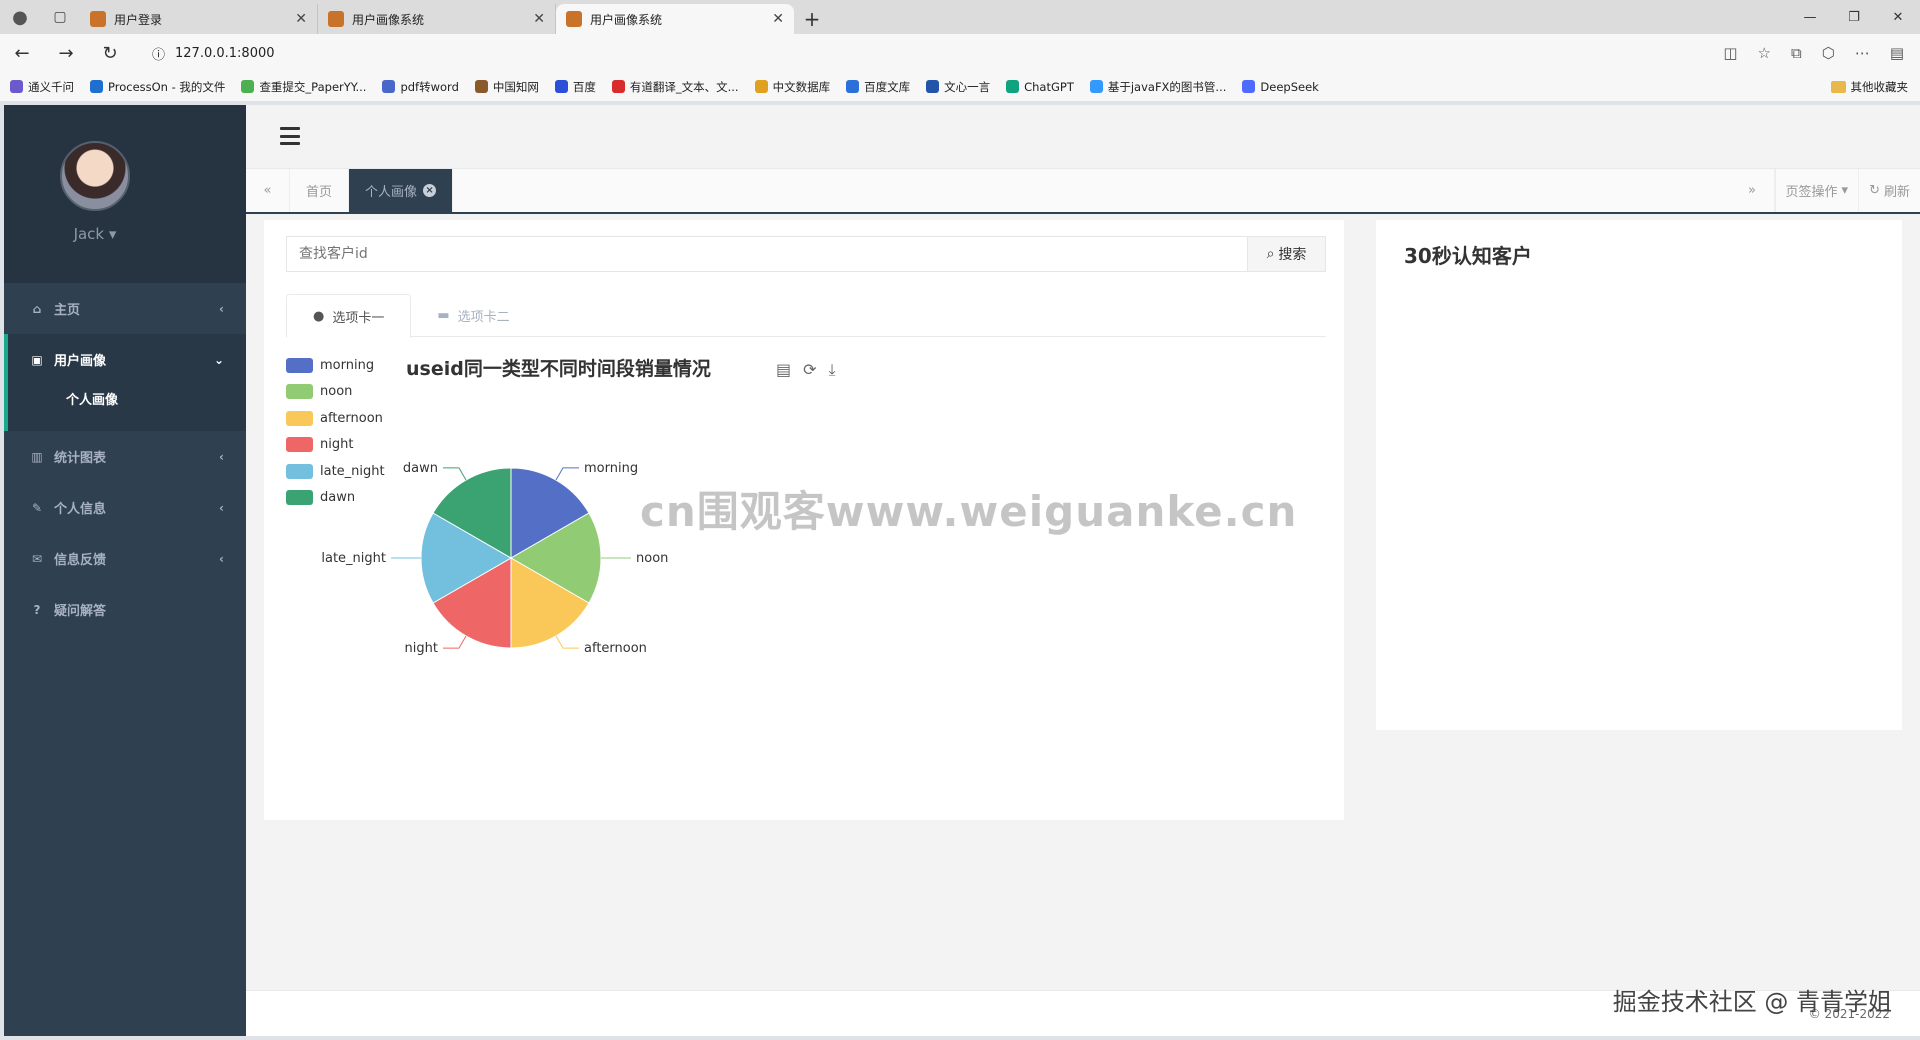 The image size is (1920, 1040). What do you see at coordinates (832, 370) in the screenshot?
I see `download-icon: ⤓` at bounding box center [832, 370].